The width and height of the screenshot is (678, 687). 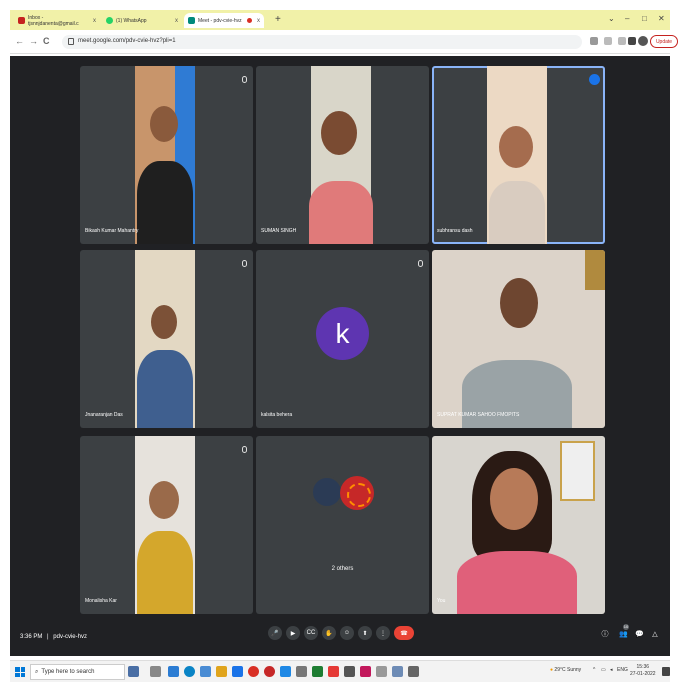 What do you see at coordinates (404, 633) in the screenshot?
I see `end-call-button: ☎` at bounding box center [404, 633].